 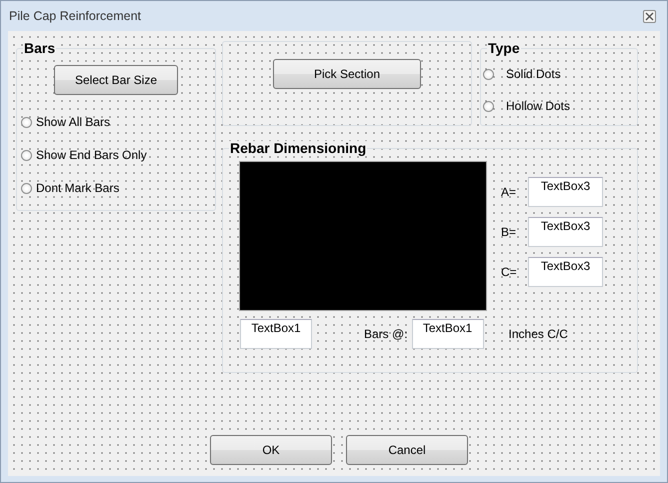 I want to click on radio-option: Show All Bars, so click(x=118, y=122).